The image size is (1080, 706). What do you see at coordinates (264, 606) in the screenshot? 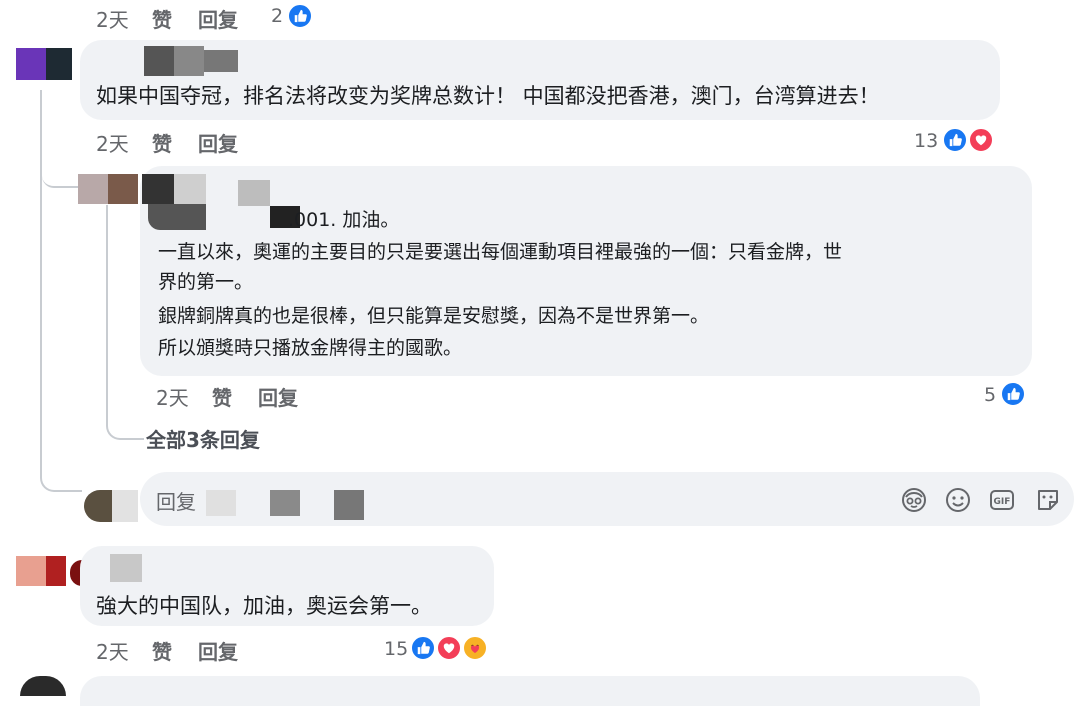
I see `comment-text: 強大的中国队，加油，奥运会第一。` at bounding box center [264, 606].